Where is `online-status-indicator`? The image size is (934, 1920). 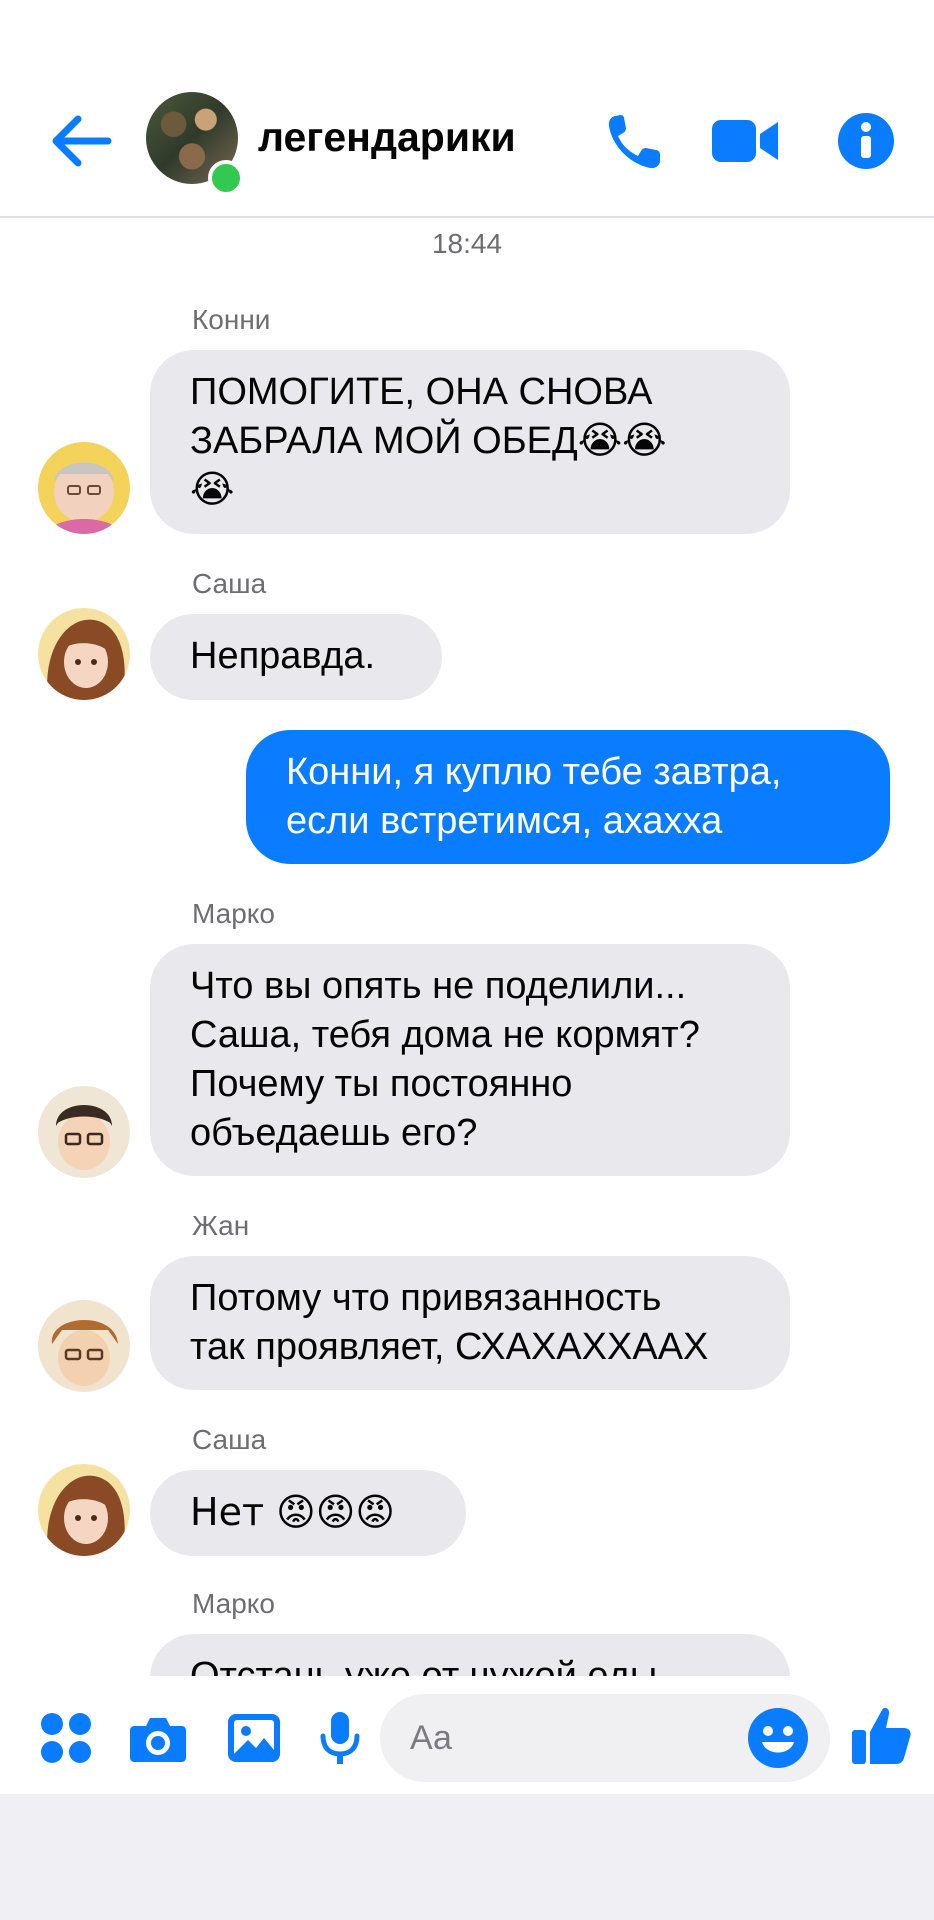 online-status-indicator is located at coordinates (226, 178).